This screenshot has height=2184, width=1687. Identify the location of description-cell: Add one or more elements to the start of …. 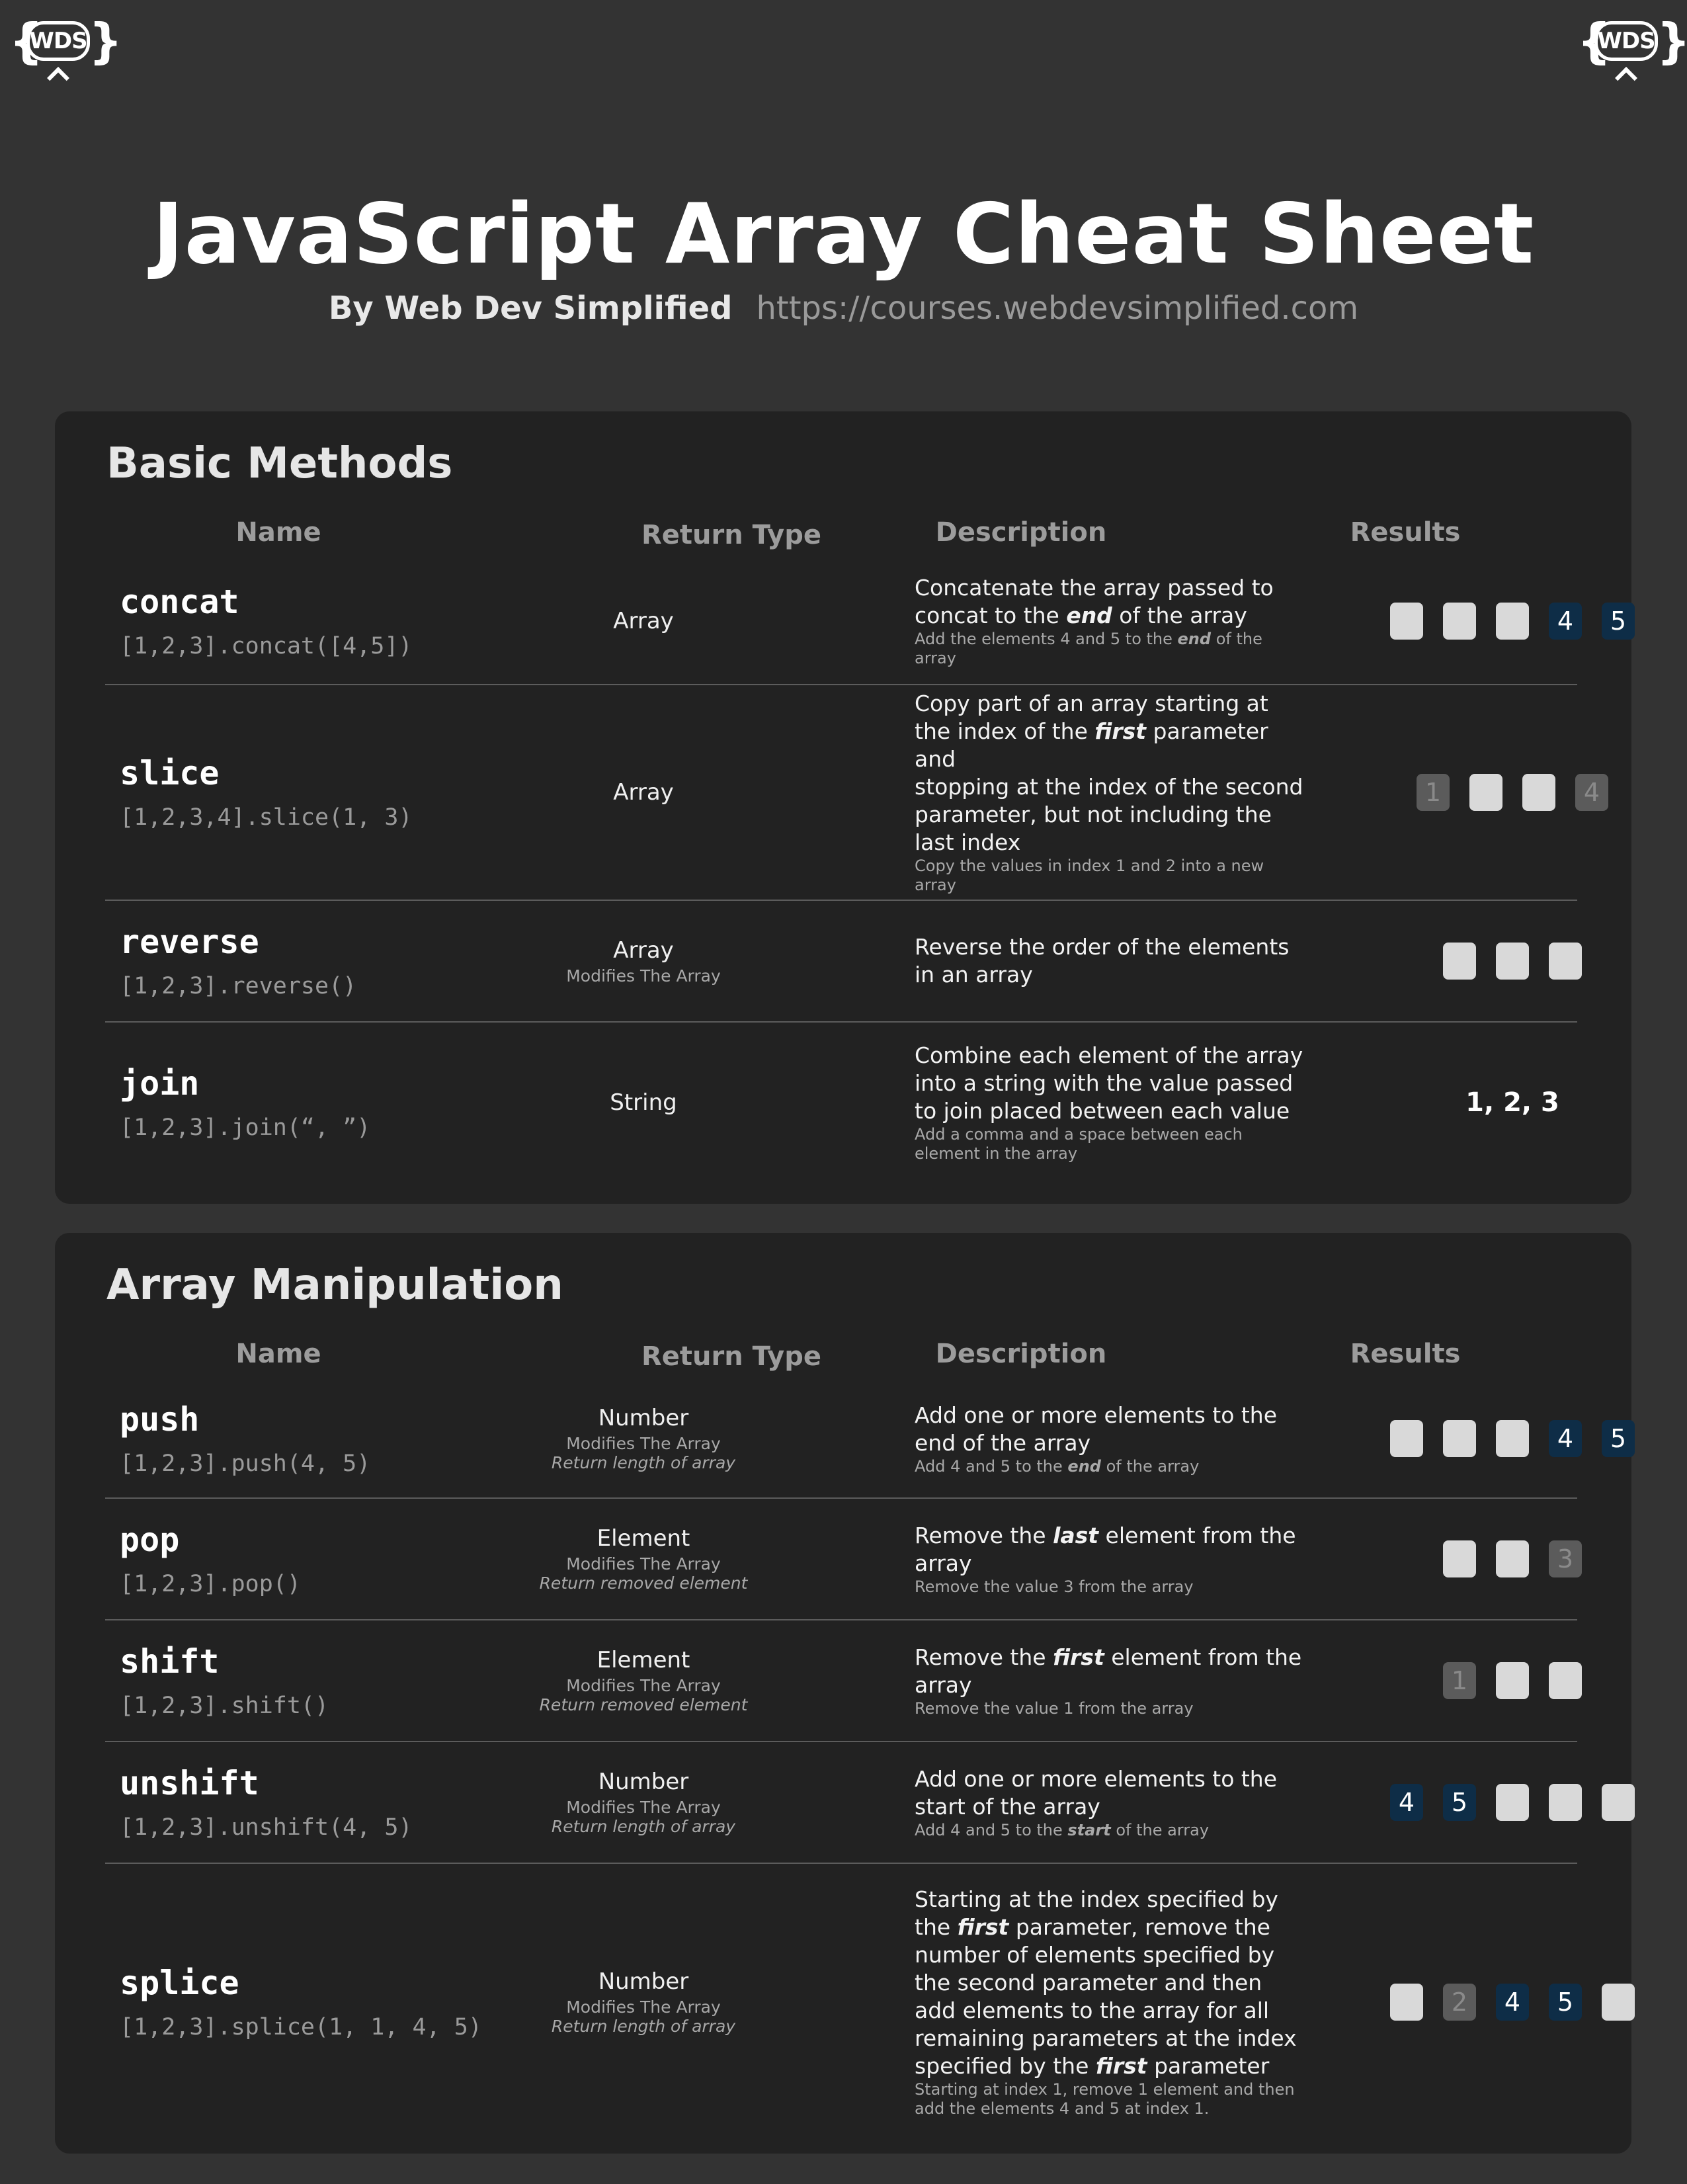
(1110, 1802).